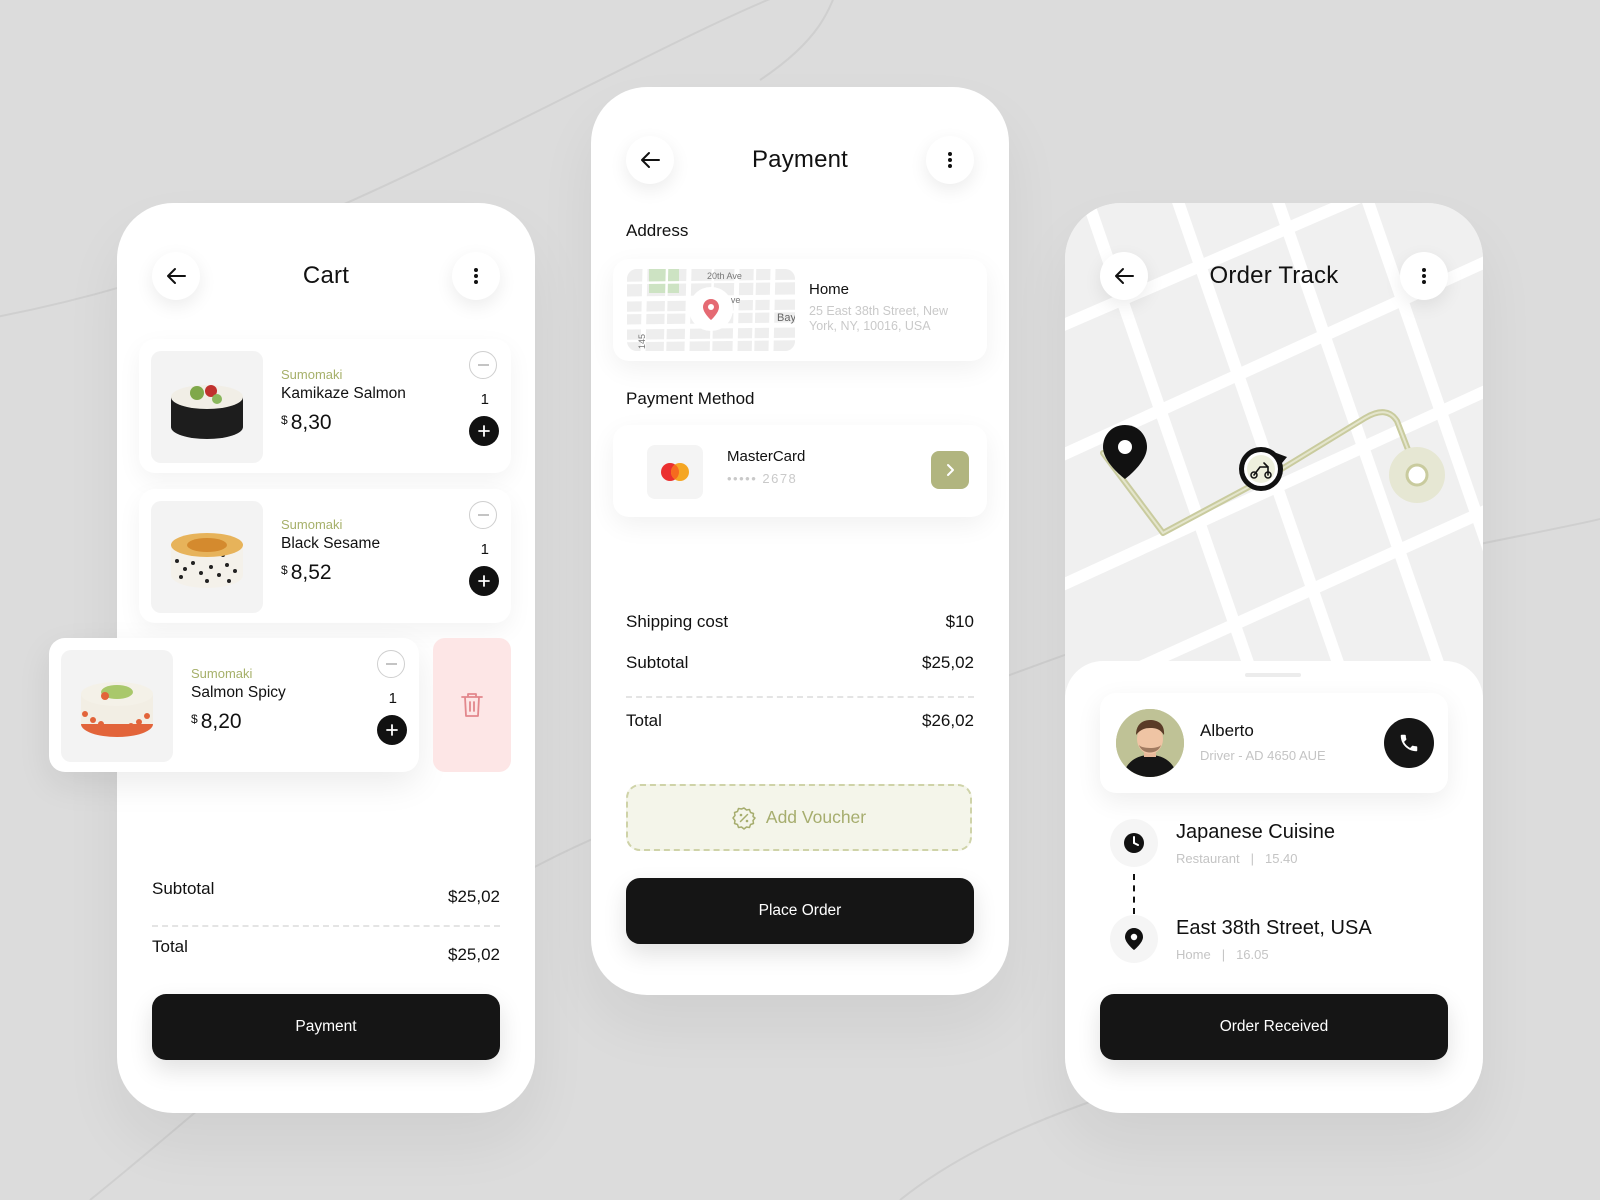 This screenshot has height=1200, width=1600. Describe the element at coordinates (657, 230) in the screenshot. I see `address-section-label: Address` at that location.